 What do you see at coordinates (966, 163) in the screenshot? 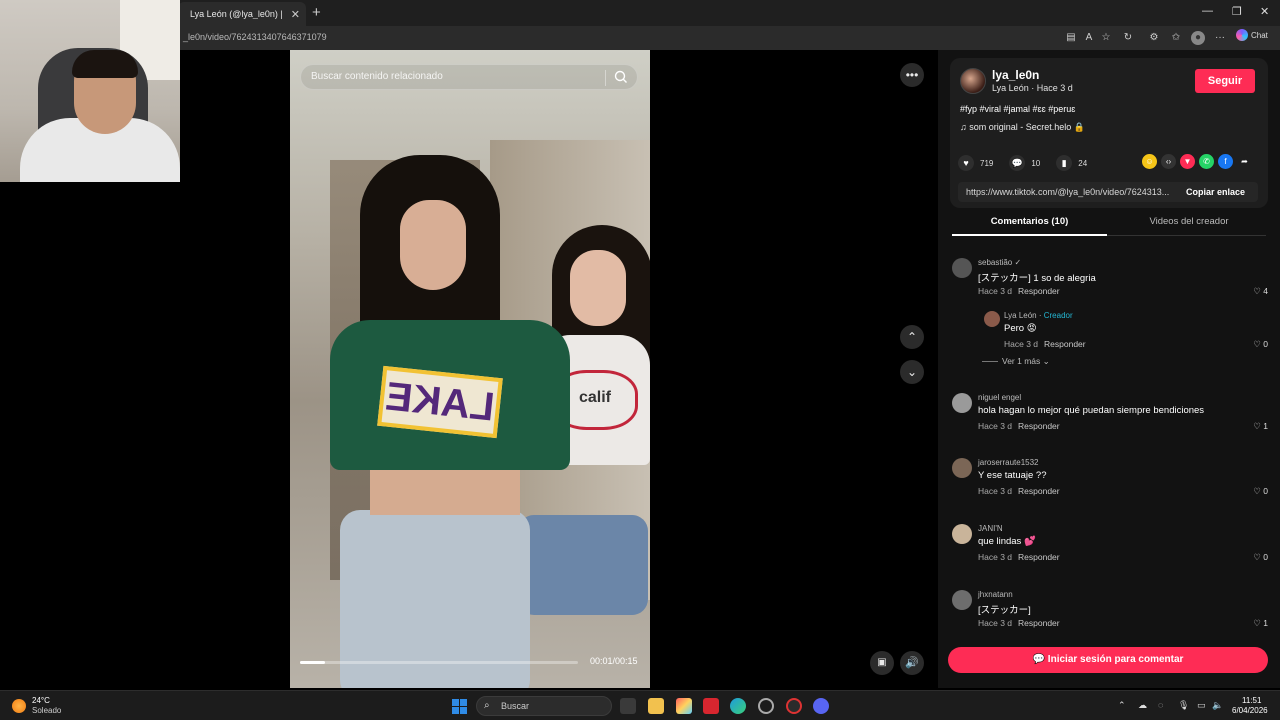
I see `like-heart-icon: ♥` at bounding box center [966, 163].